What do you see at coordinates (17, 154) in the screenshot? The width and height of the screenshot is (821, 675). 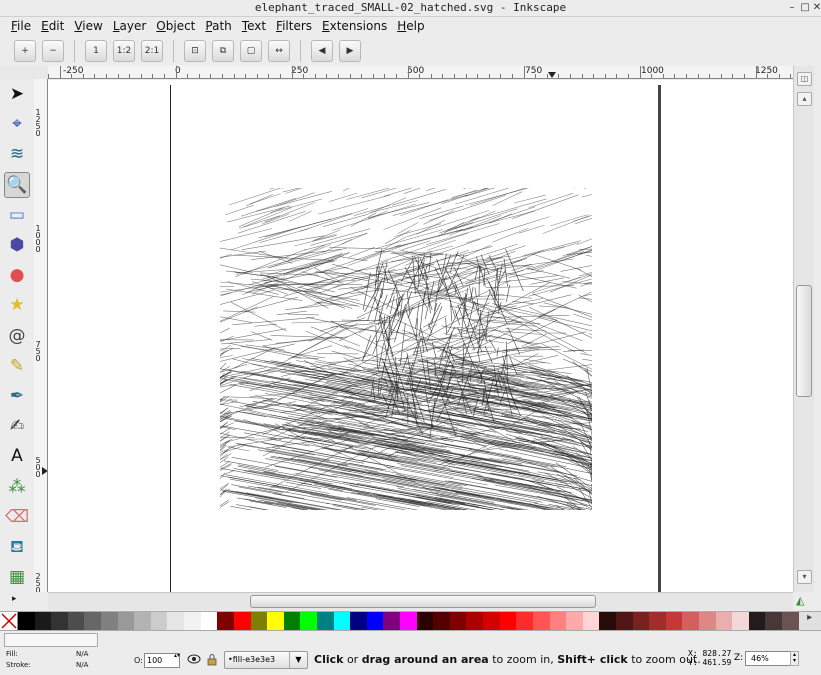 I see `tweak-tool-icon: ≋` at bounding box center [17, 154].